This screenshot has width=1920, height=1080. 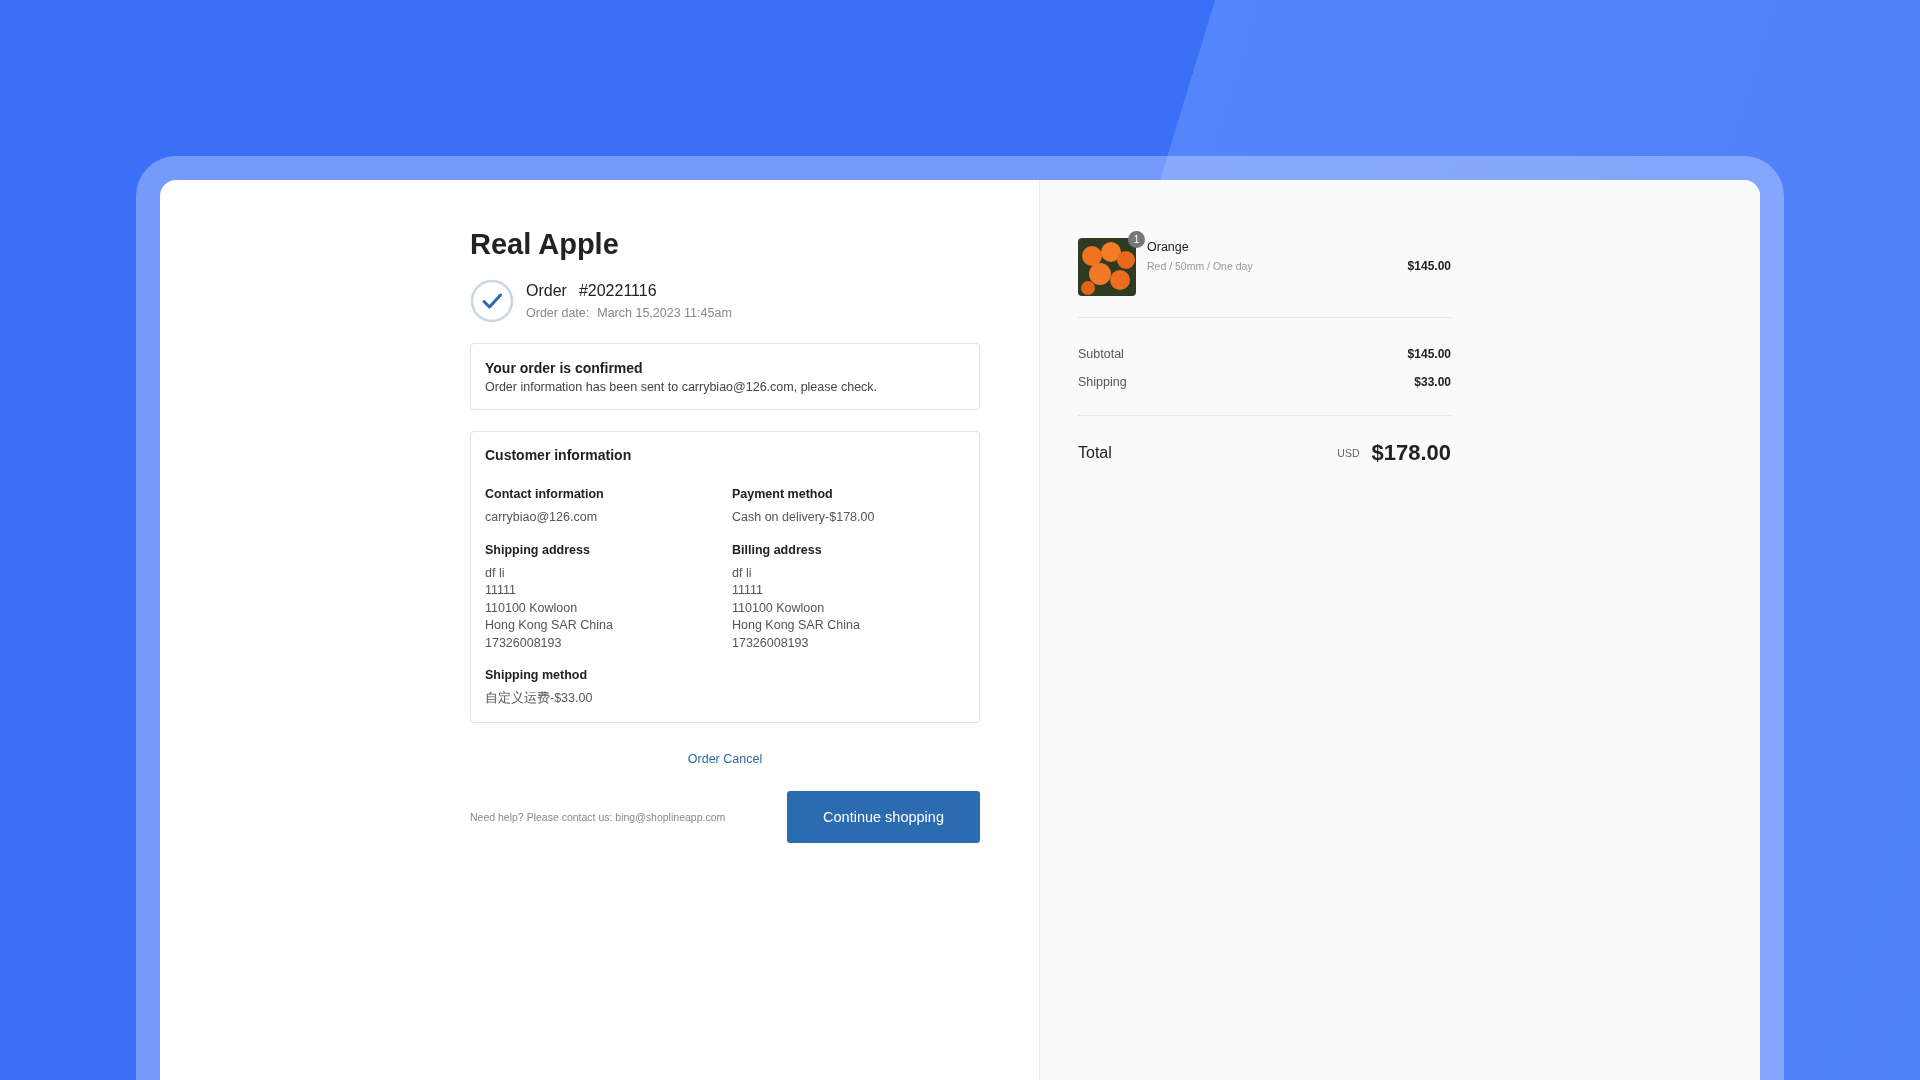 What do you see at coordinates (682, 387) in the screenshot?
I see `confirmation-message: Order information has been sent to carrybiao@126.com, please check.` at bounding box center [682, 387].